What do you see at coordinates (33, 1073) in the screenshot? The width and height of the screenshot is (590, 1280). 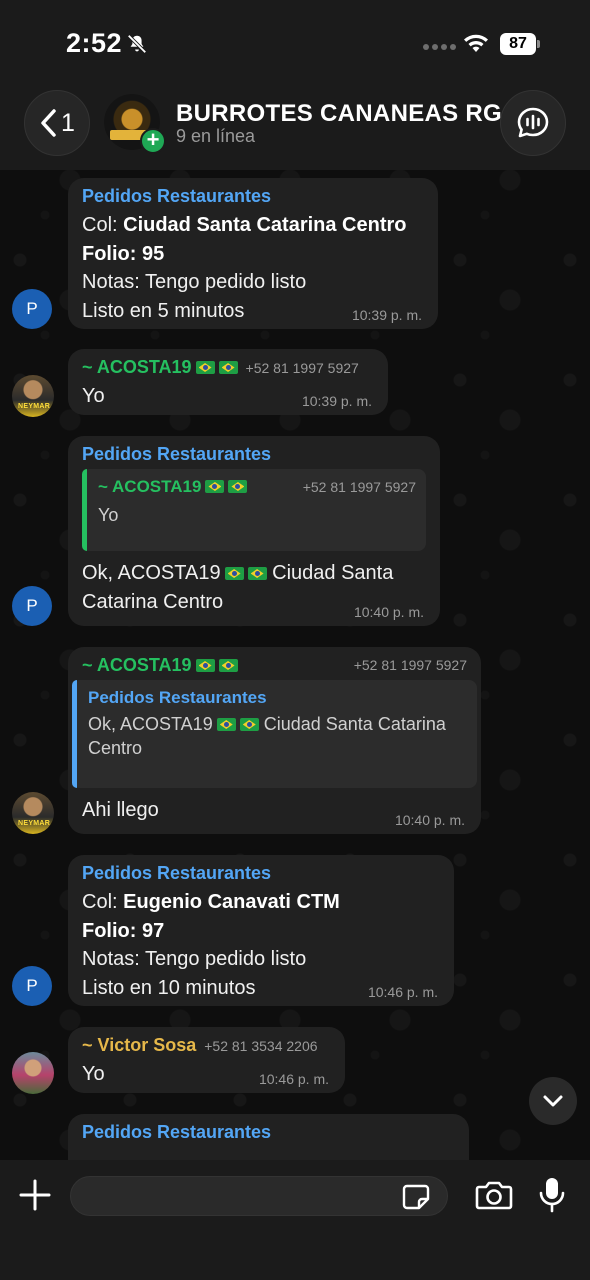 I see `sender-avatar` at bounding box center [33, 1073].